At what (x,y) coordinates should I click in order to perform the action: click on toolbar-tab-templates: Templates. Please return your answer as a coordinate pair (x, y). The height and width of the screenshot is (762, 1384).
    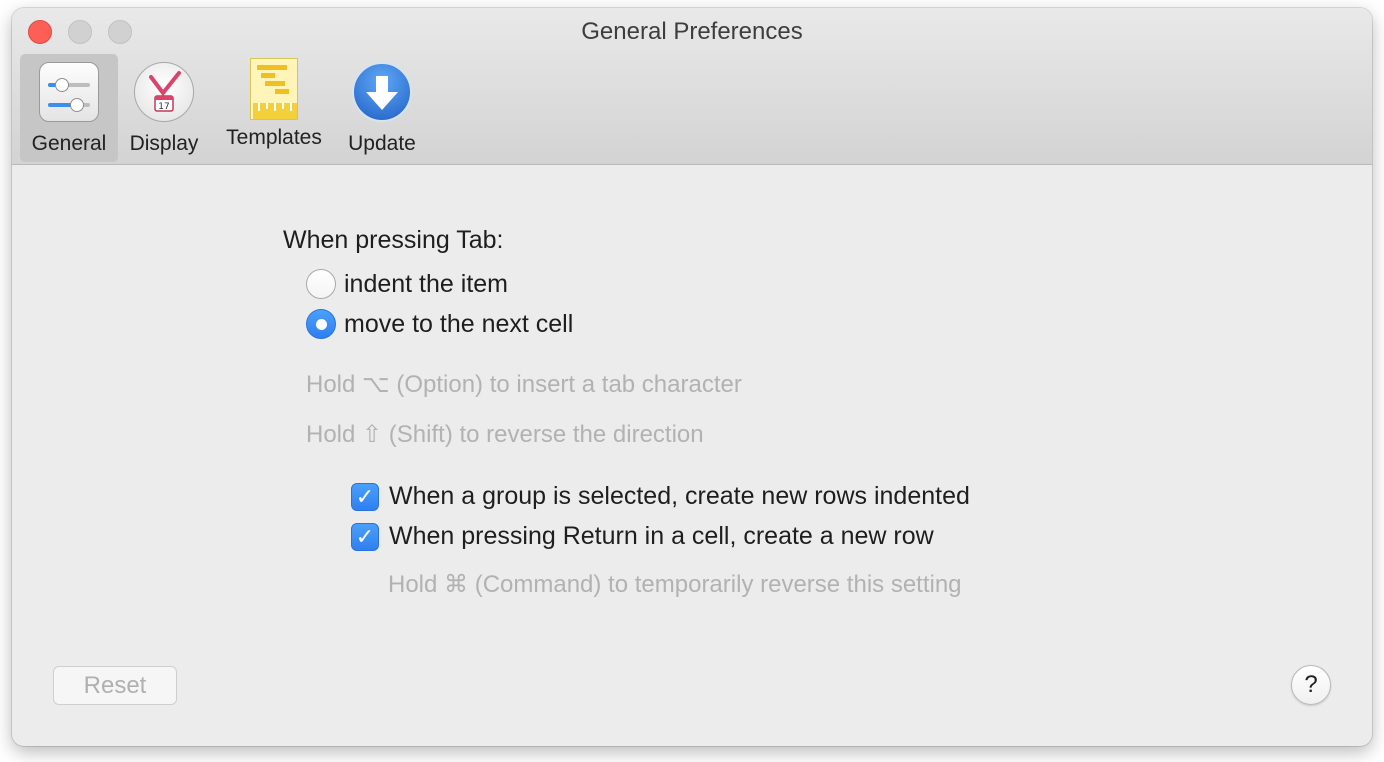
    Looking at the image, I should click on (274, 108).